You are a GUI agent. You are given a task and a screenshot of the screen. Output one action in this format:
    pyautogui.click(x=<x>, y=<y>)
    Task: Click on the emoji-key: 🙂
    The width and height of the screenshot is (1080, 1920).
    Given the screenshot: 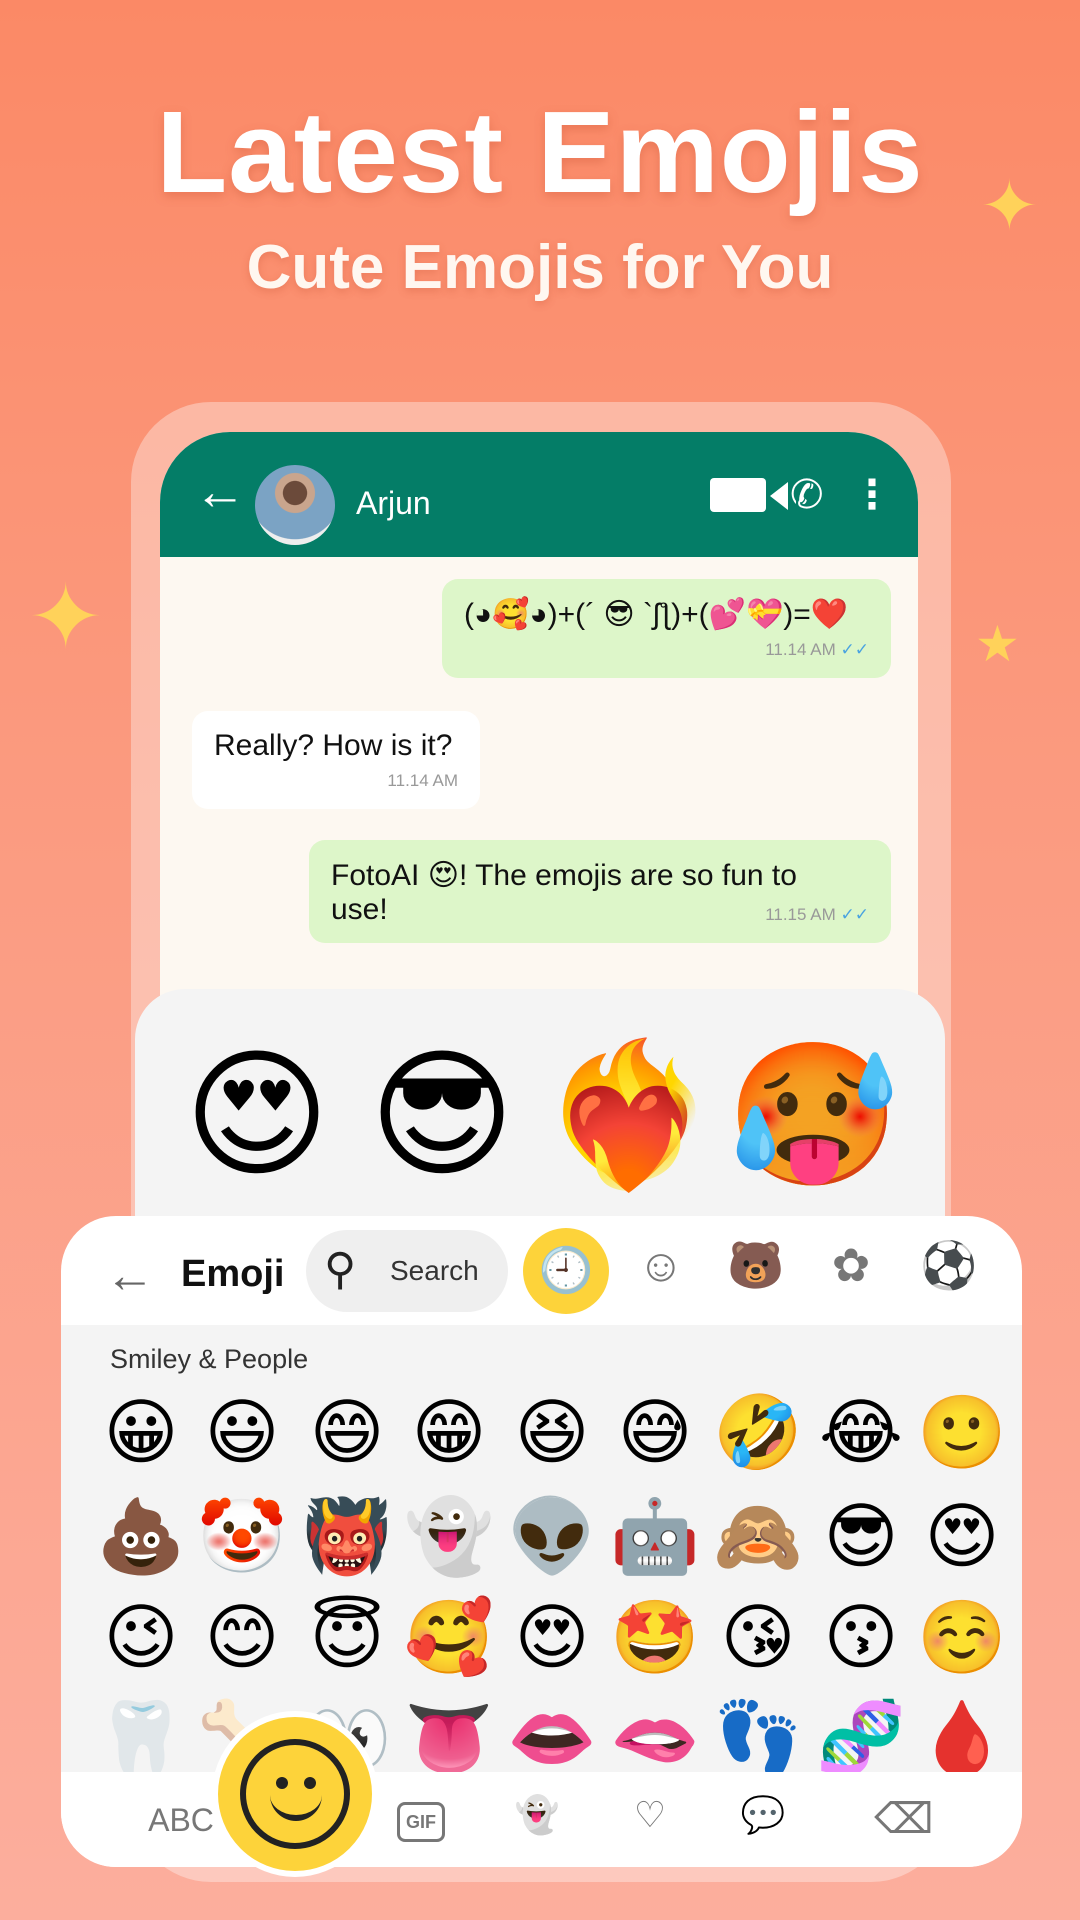 What is the action you would take?
    pyautogui.click(x=962, y=1433)
    